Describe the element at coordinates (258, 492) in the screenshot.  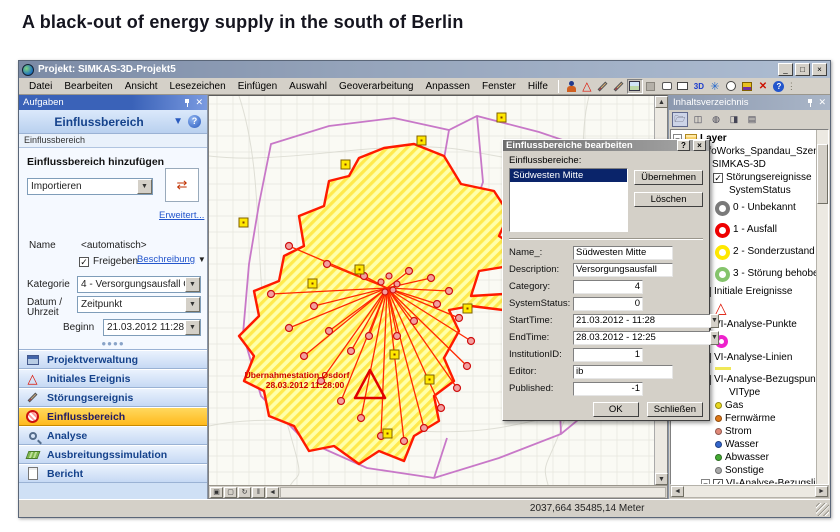
I see `pause-draw-icon: ‖` at that location.